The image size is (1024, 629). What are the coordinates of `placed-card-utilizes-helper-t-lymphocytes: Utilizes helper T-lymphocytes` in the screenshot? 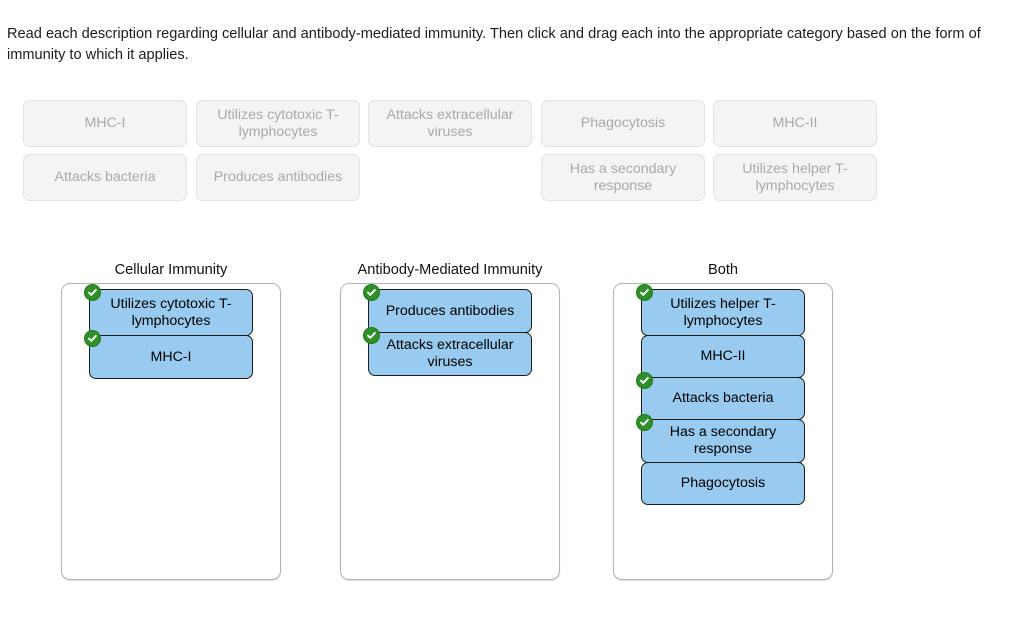 It's located at (720, 310).